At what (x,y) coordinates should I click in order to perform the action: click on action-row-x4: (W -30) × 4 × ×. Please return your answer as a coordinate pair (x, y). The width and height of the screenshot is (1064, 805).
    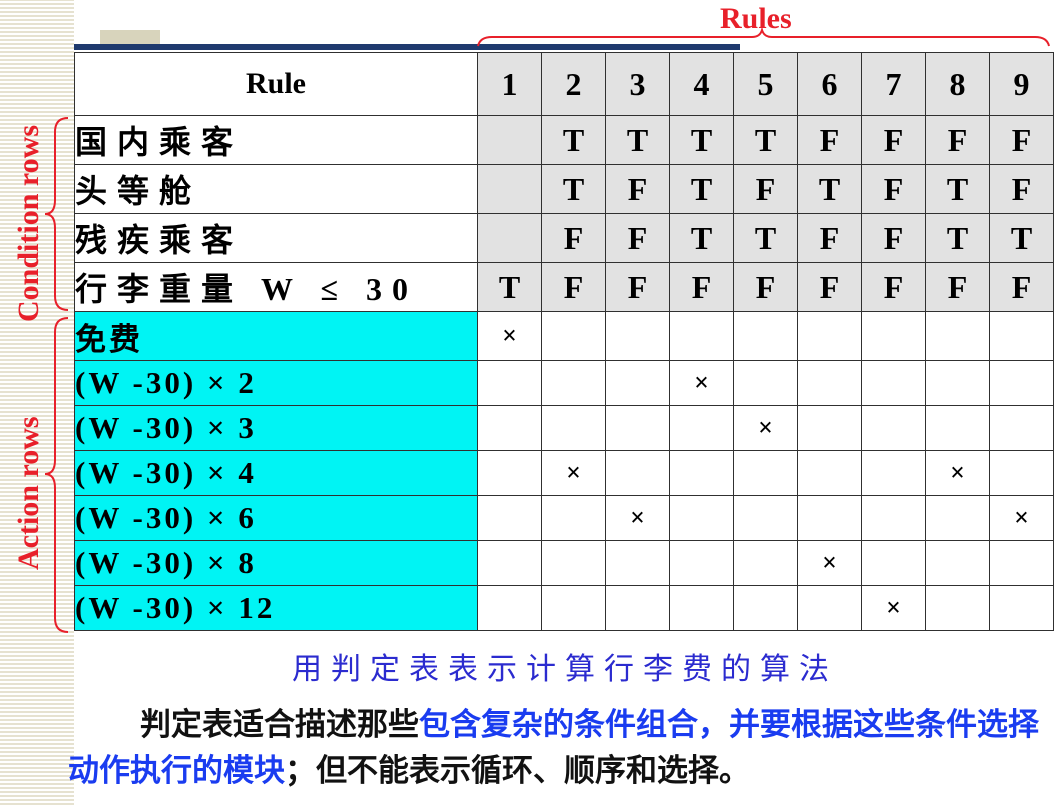
    Looking at the image, I should click on (564, 473).